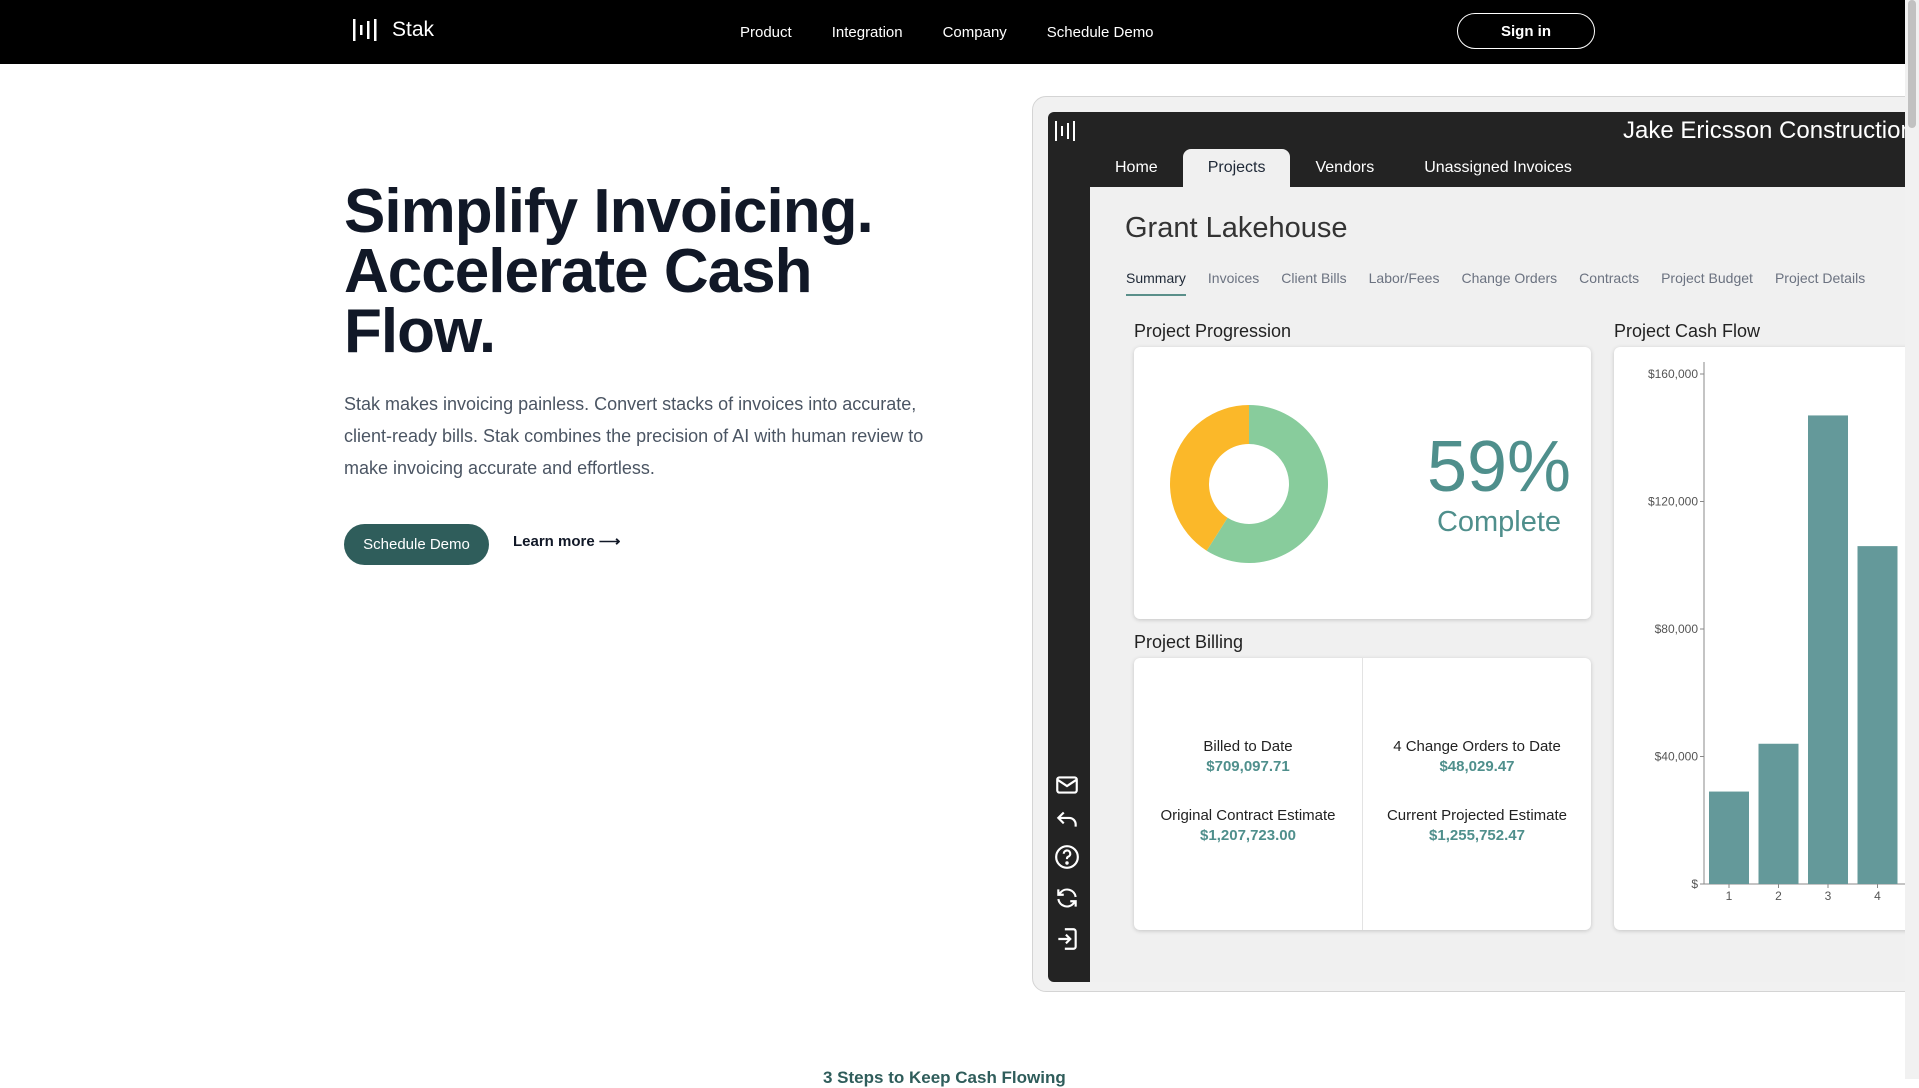 The image size is (1919, 1088). I want to click on y-tick-label: $120,000, so click(1673, 502).